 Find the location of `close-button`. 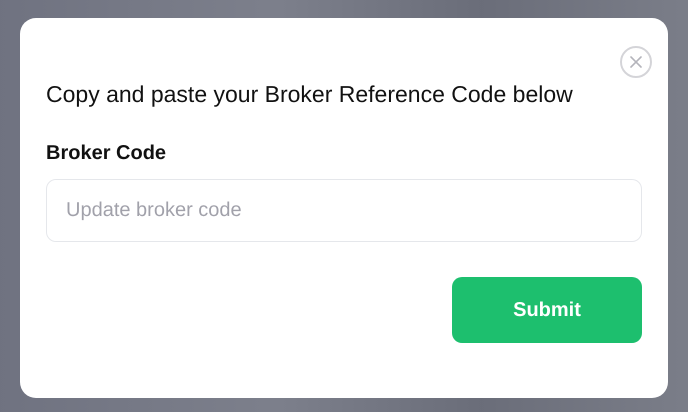

close-button is located at coordinates (636, 62).